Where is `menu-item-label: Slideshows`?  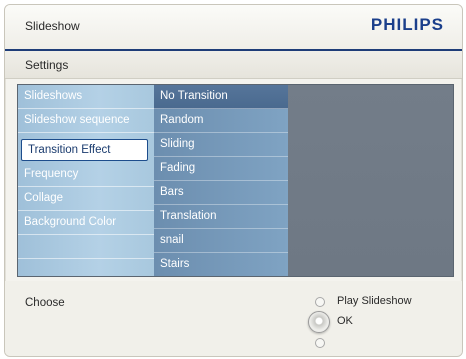
menu-item-label: Slideshows is located at coordinates (53, 96).